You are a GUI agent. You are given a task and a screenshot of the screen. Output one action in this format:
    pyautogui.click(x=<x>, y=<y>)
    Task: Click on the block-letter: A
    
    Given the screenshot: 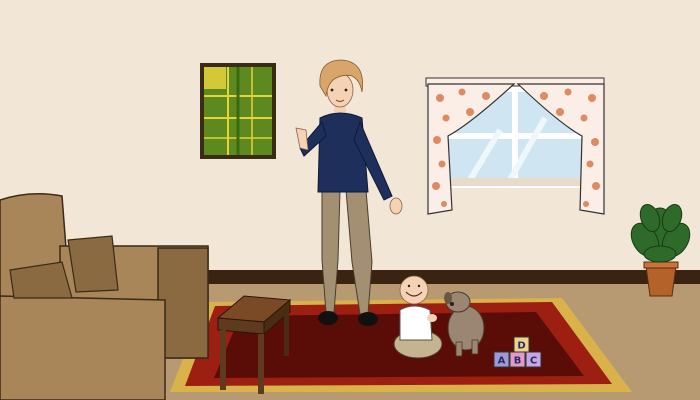 What is the action you would take?
    pyautogui.click(x=502, y=361)
    